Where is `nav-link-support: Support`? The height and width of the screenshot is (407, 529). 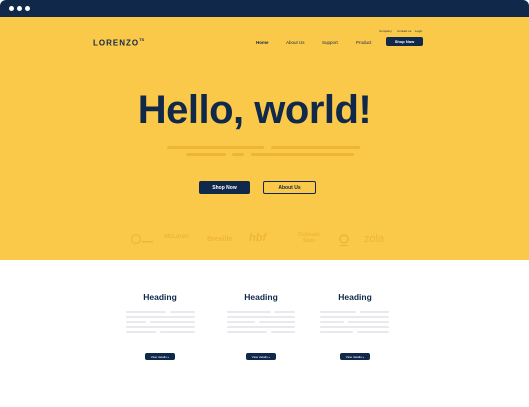 nav-link-support: Support is located at coordinates (330, 42).